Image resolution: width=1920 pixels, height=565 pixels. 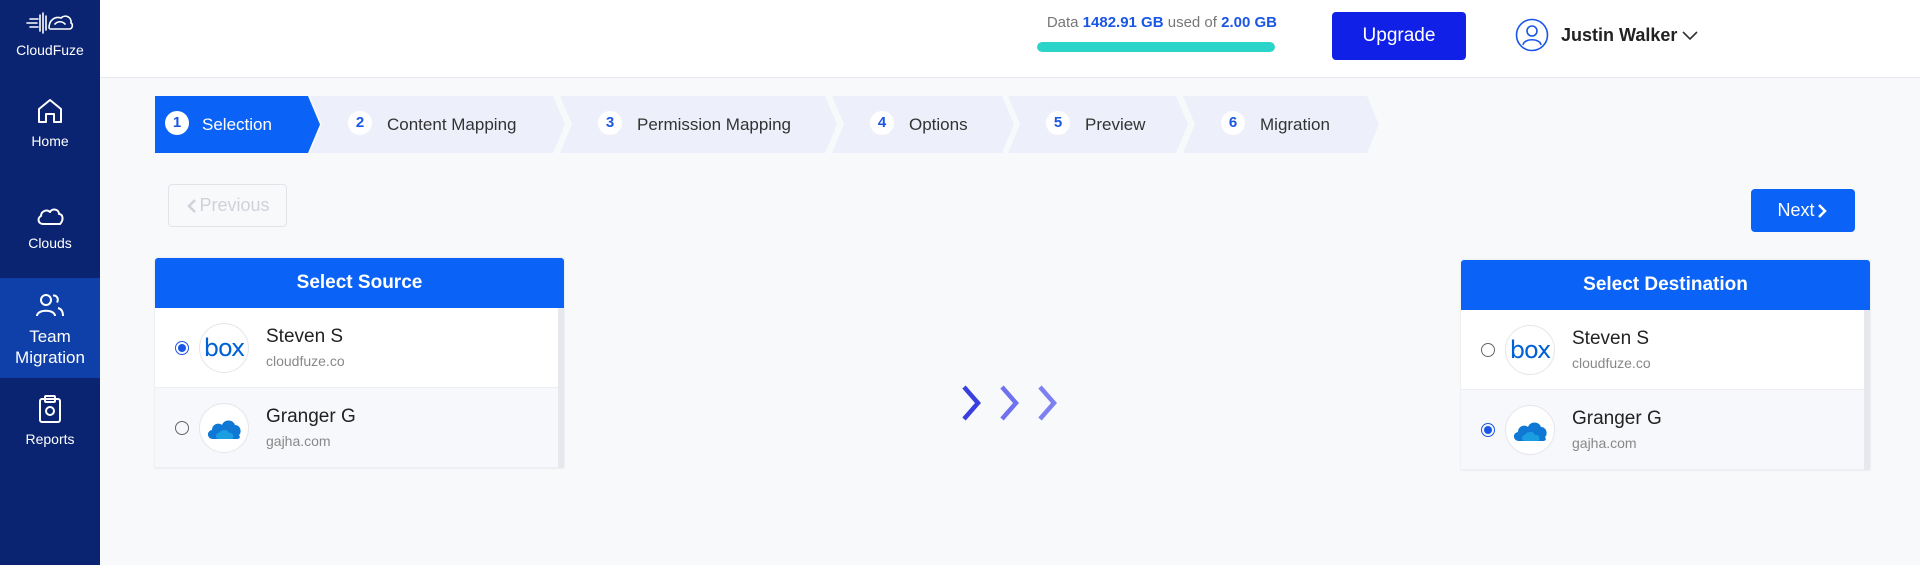 I want to click on clipboard-icon, so click(x=50, y=409).